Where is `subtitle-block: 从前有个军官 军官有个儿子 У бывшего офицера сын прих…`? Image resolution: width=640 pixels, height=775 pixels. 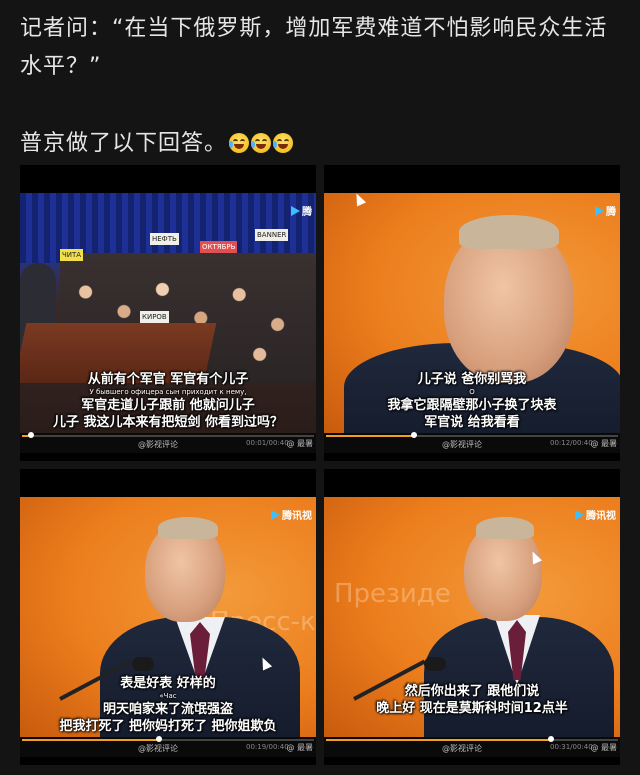 subtitle-block: 从前有个军官 军官有个儿子 У бывшего офицера сын прих… is located at coordinates (168, 401).